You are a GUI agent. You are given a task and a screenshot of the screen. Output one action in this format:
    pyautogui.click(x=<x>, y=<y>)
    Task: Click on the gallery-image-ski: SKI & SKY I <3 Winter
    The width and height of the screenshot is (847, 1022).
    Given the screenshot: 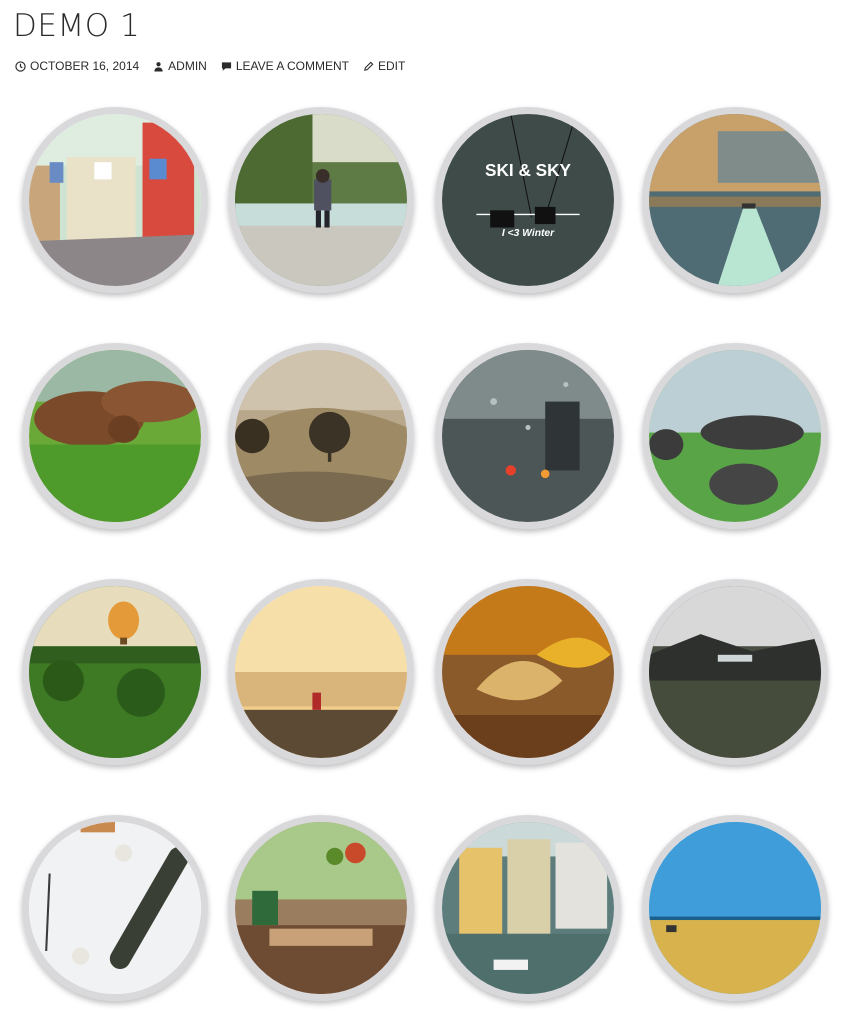 What is the action you would take?
    pyautogui.click(x=528, y=200)
    